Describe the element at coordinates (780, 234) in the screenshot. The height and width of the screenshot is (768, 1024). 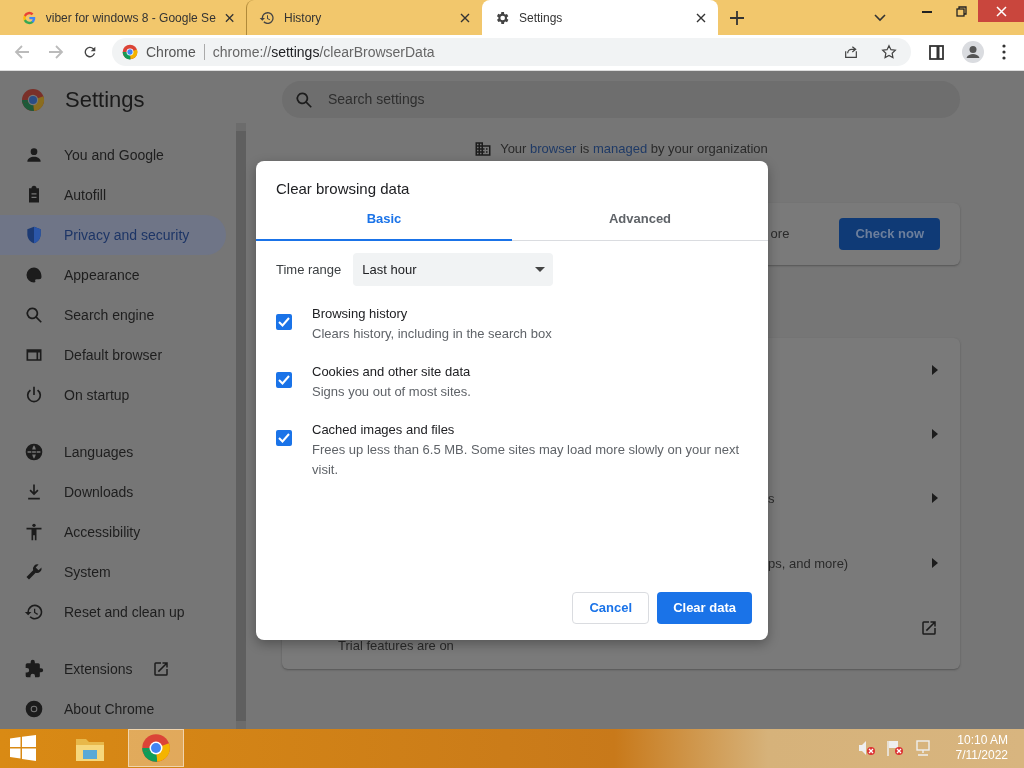
I see `card-text: ore` at that location.